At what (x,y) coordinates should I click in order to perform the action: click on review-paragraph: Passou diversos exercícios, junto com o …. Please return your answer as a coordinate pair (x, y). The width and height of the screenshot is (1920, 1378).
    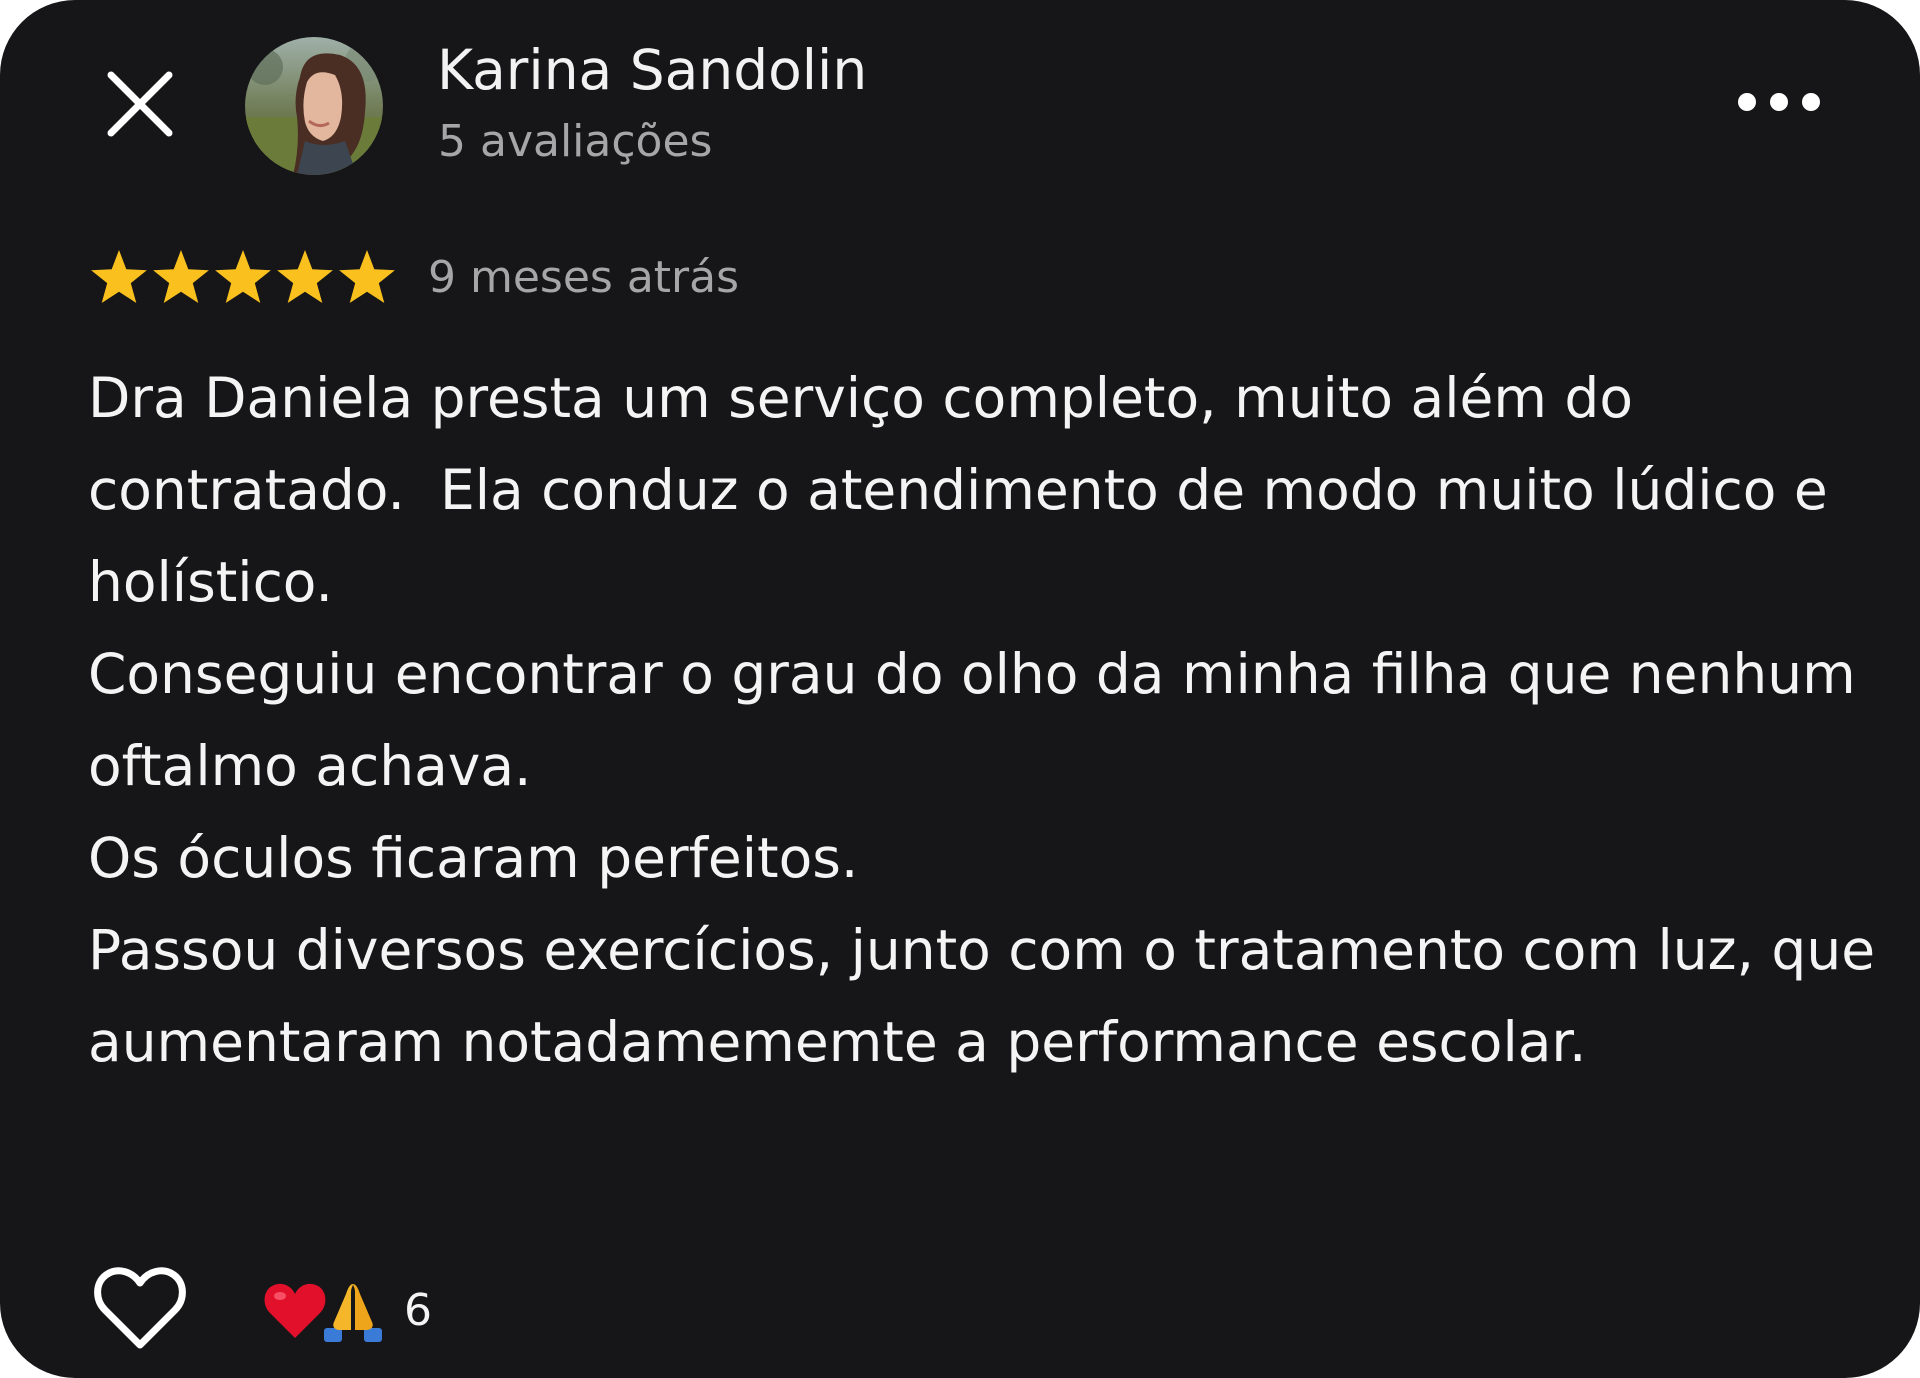
    Looking at the image, I should click on (990, 996).